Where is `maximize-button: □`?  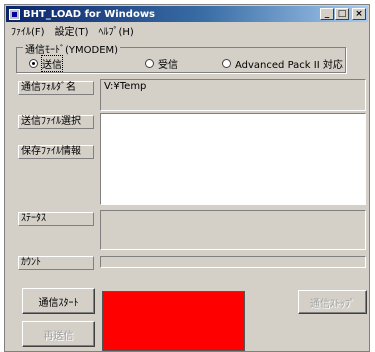 maximize-button: □ is located at coordinates (342, 14).